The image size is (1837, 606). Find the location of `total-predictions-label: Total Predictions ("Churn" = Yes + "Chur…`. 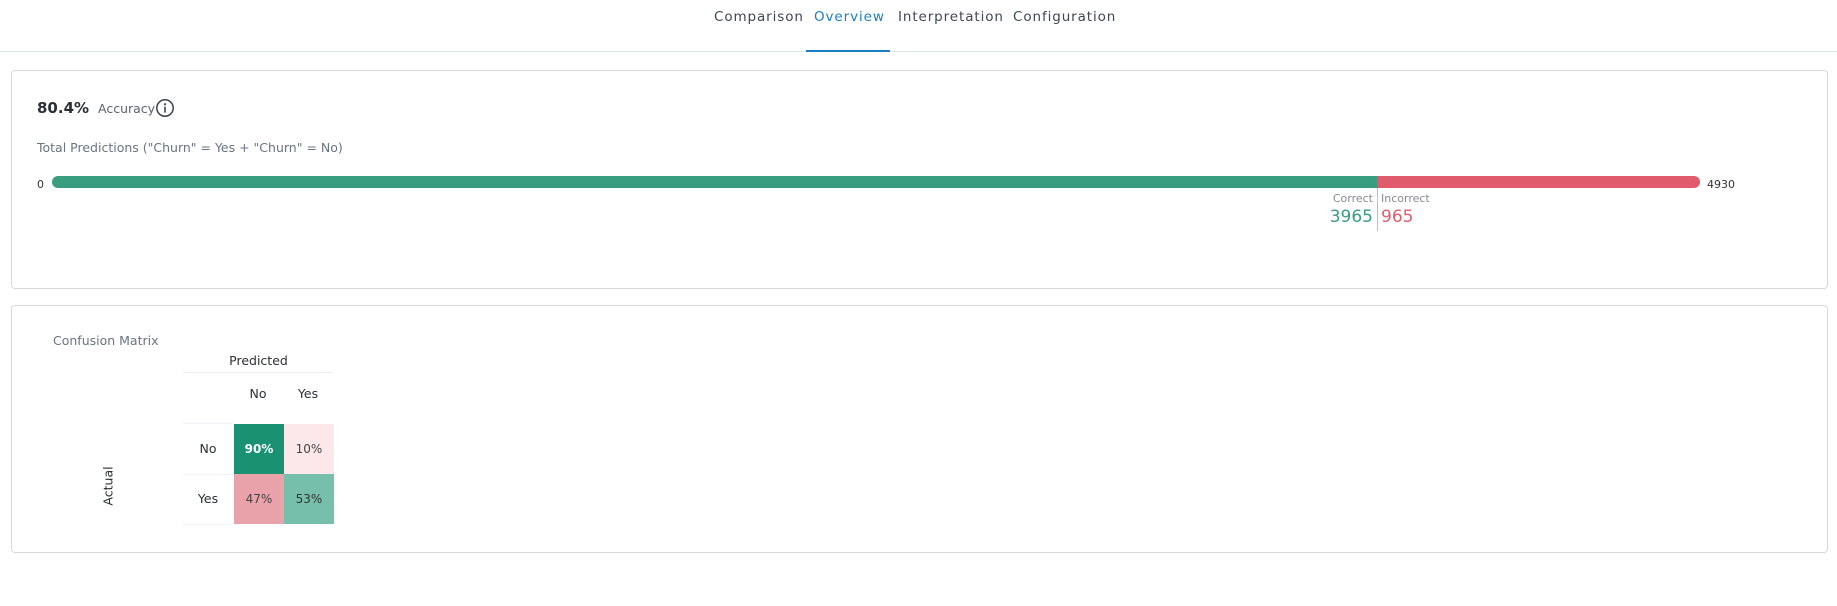

total-predictions-label: Total Predictions ("Churn" = Yes + "Chur… is located at coordinates (190, 147).